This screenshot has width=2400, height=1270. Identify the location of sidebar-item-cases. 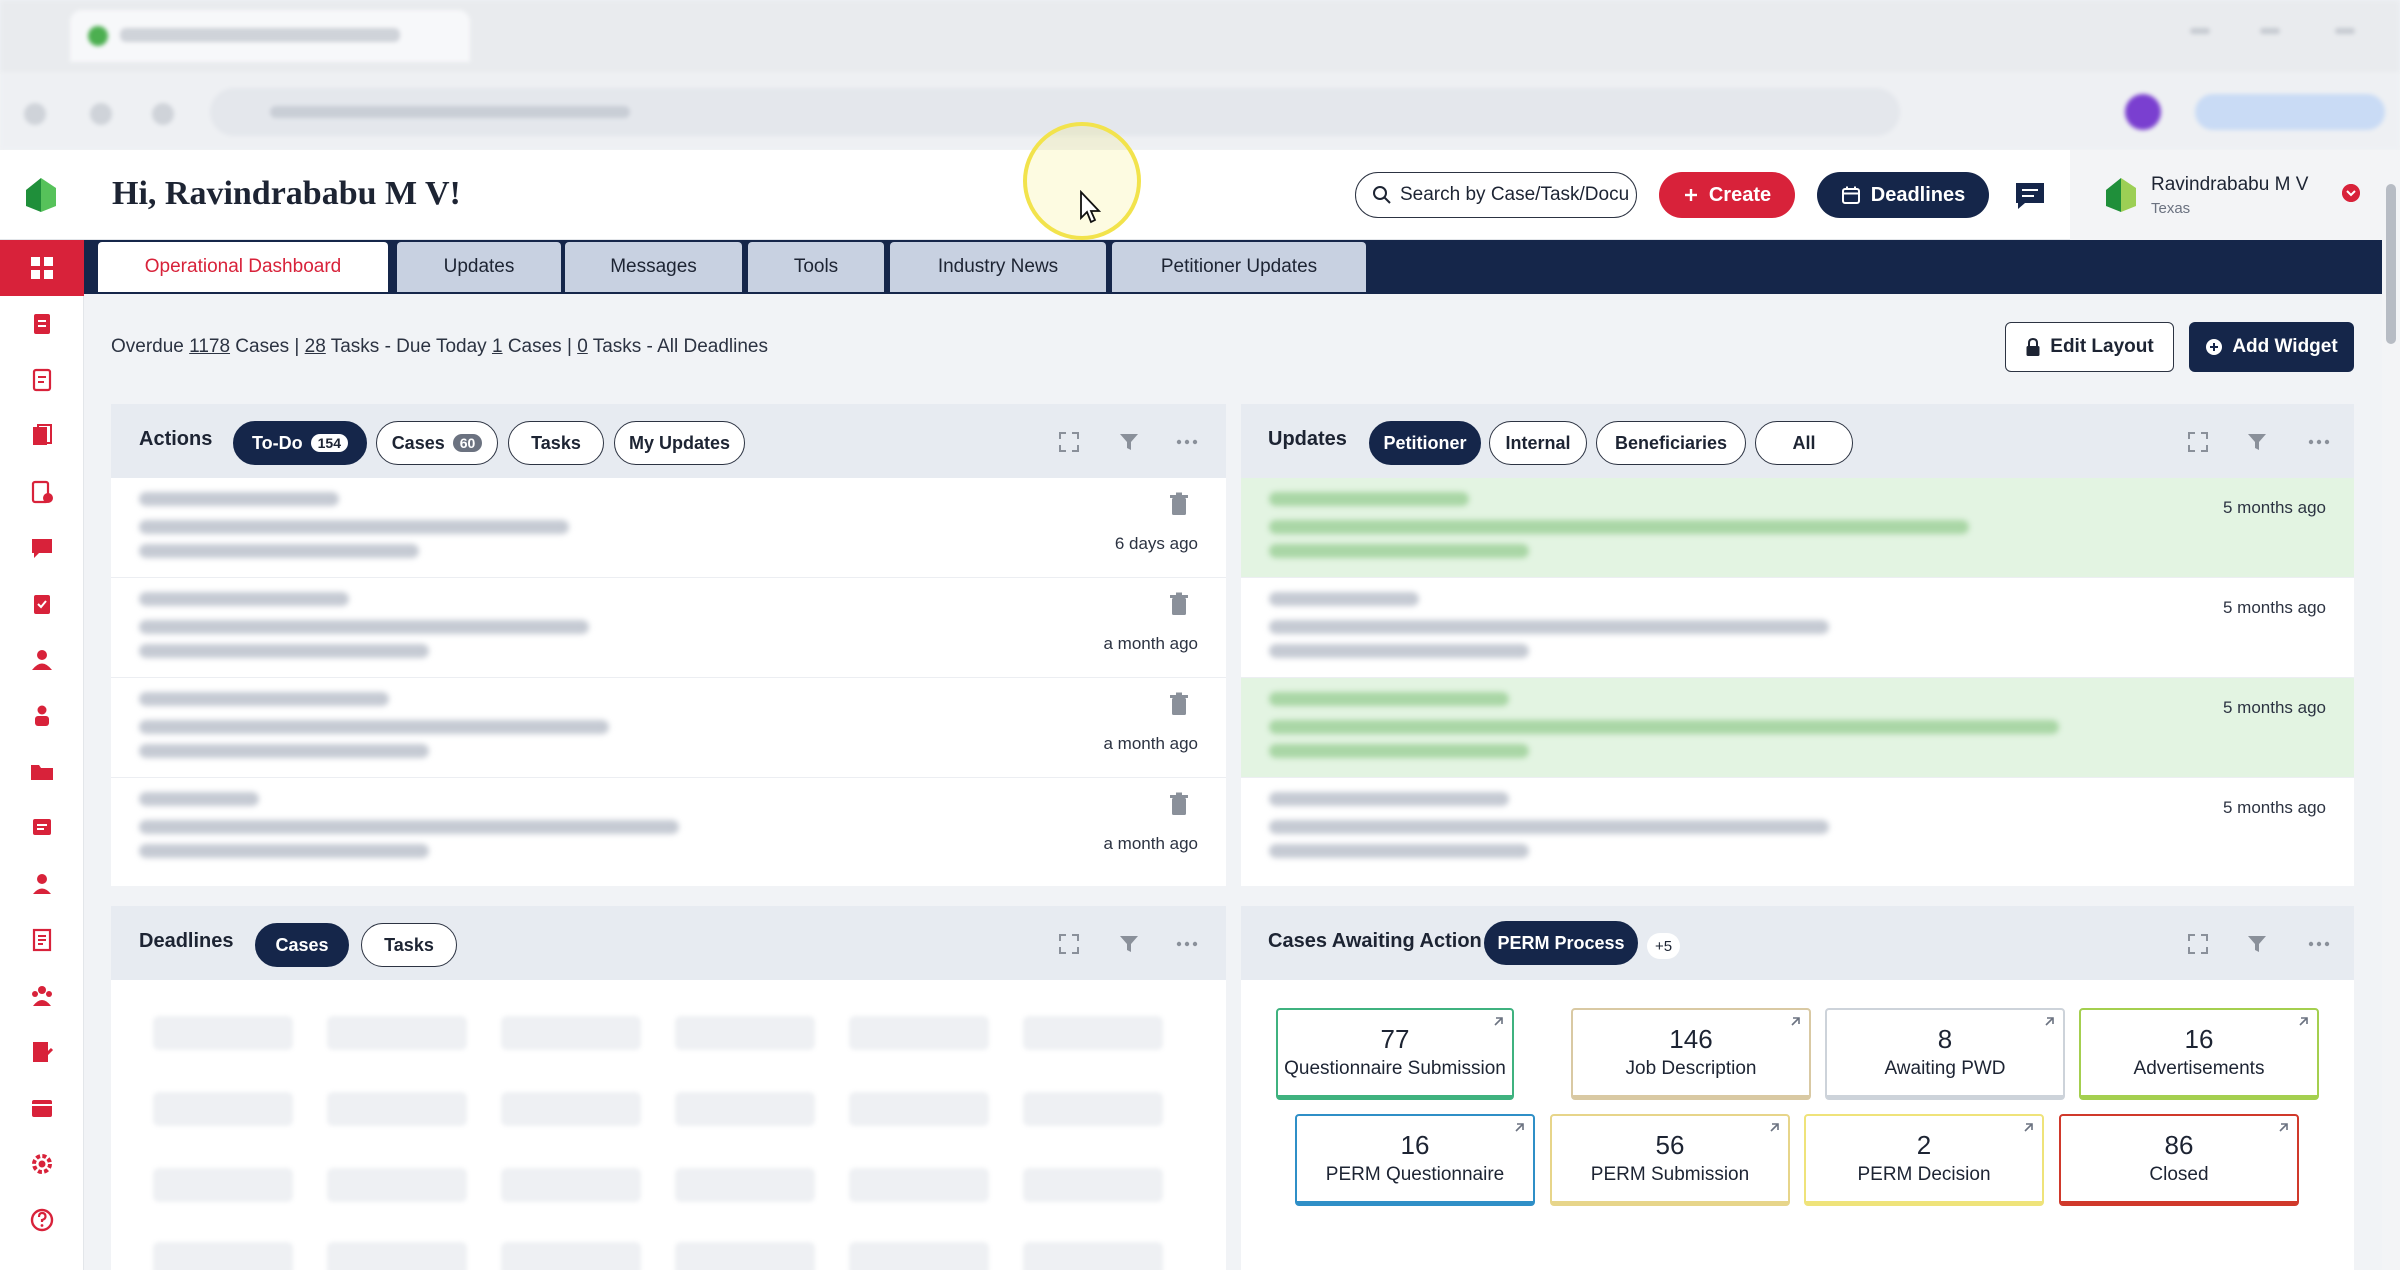
(42, 324).